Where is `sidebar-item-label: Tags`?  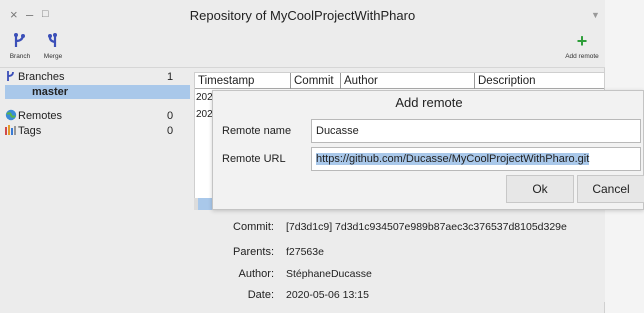
sidebar-item-label: Tags is located at coordinates (30, 131).